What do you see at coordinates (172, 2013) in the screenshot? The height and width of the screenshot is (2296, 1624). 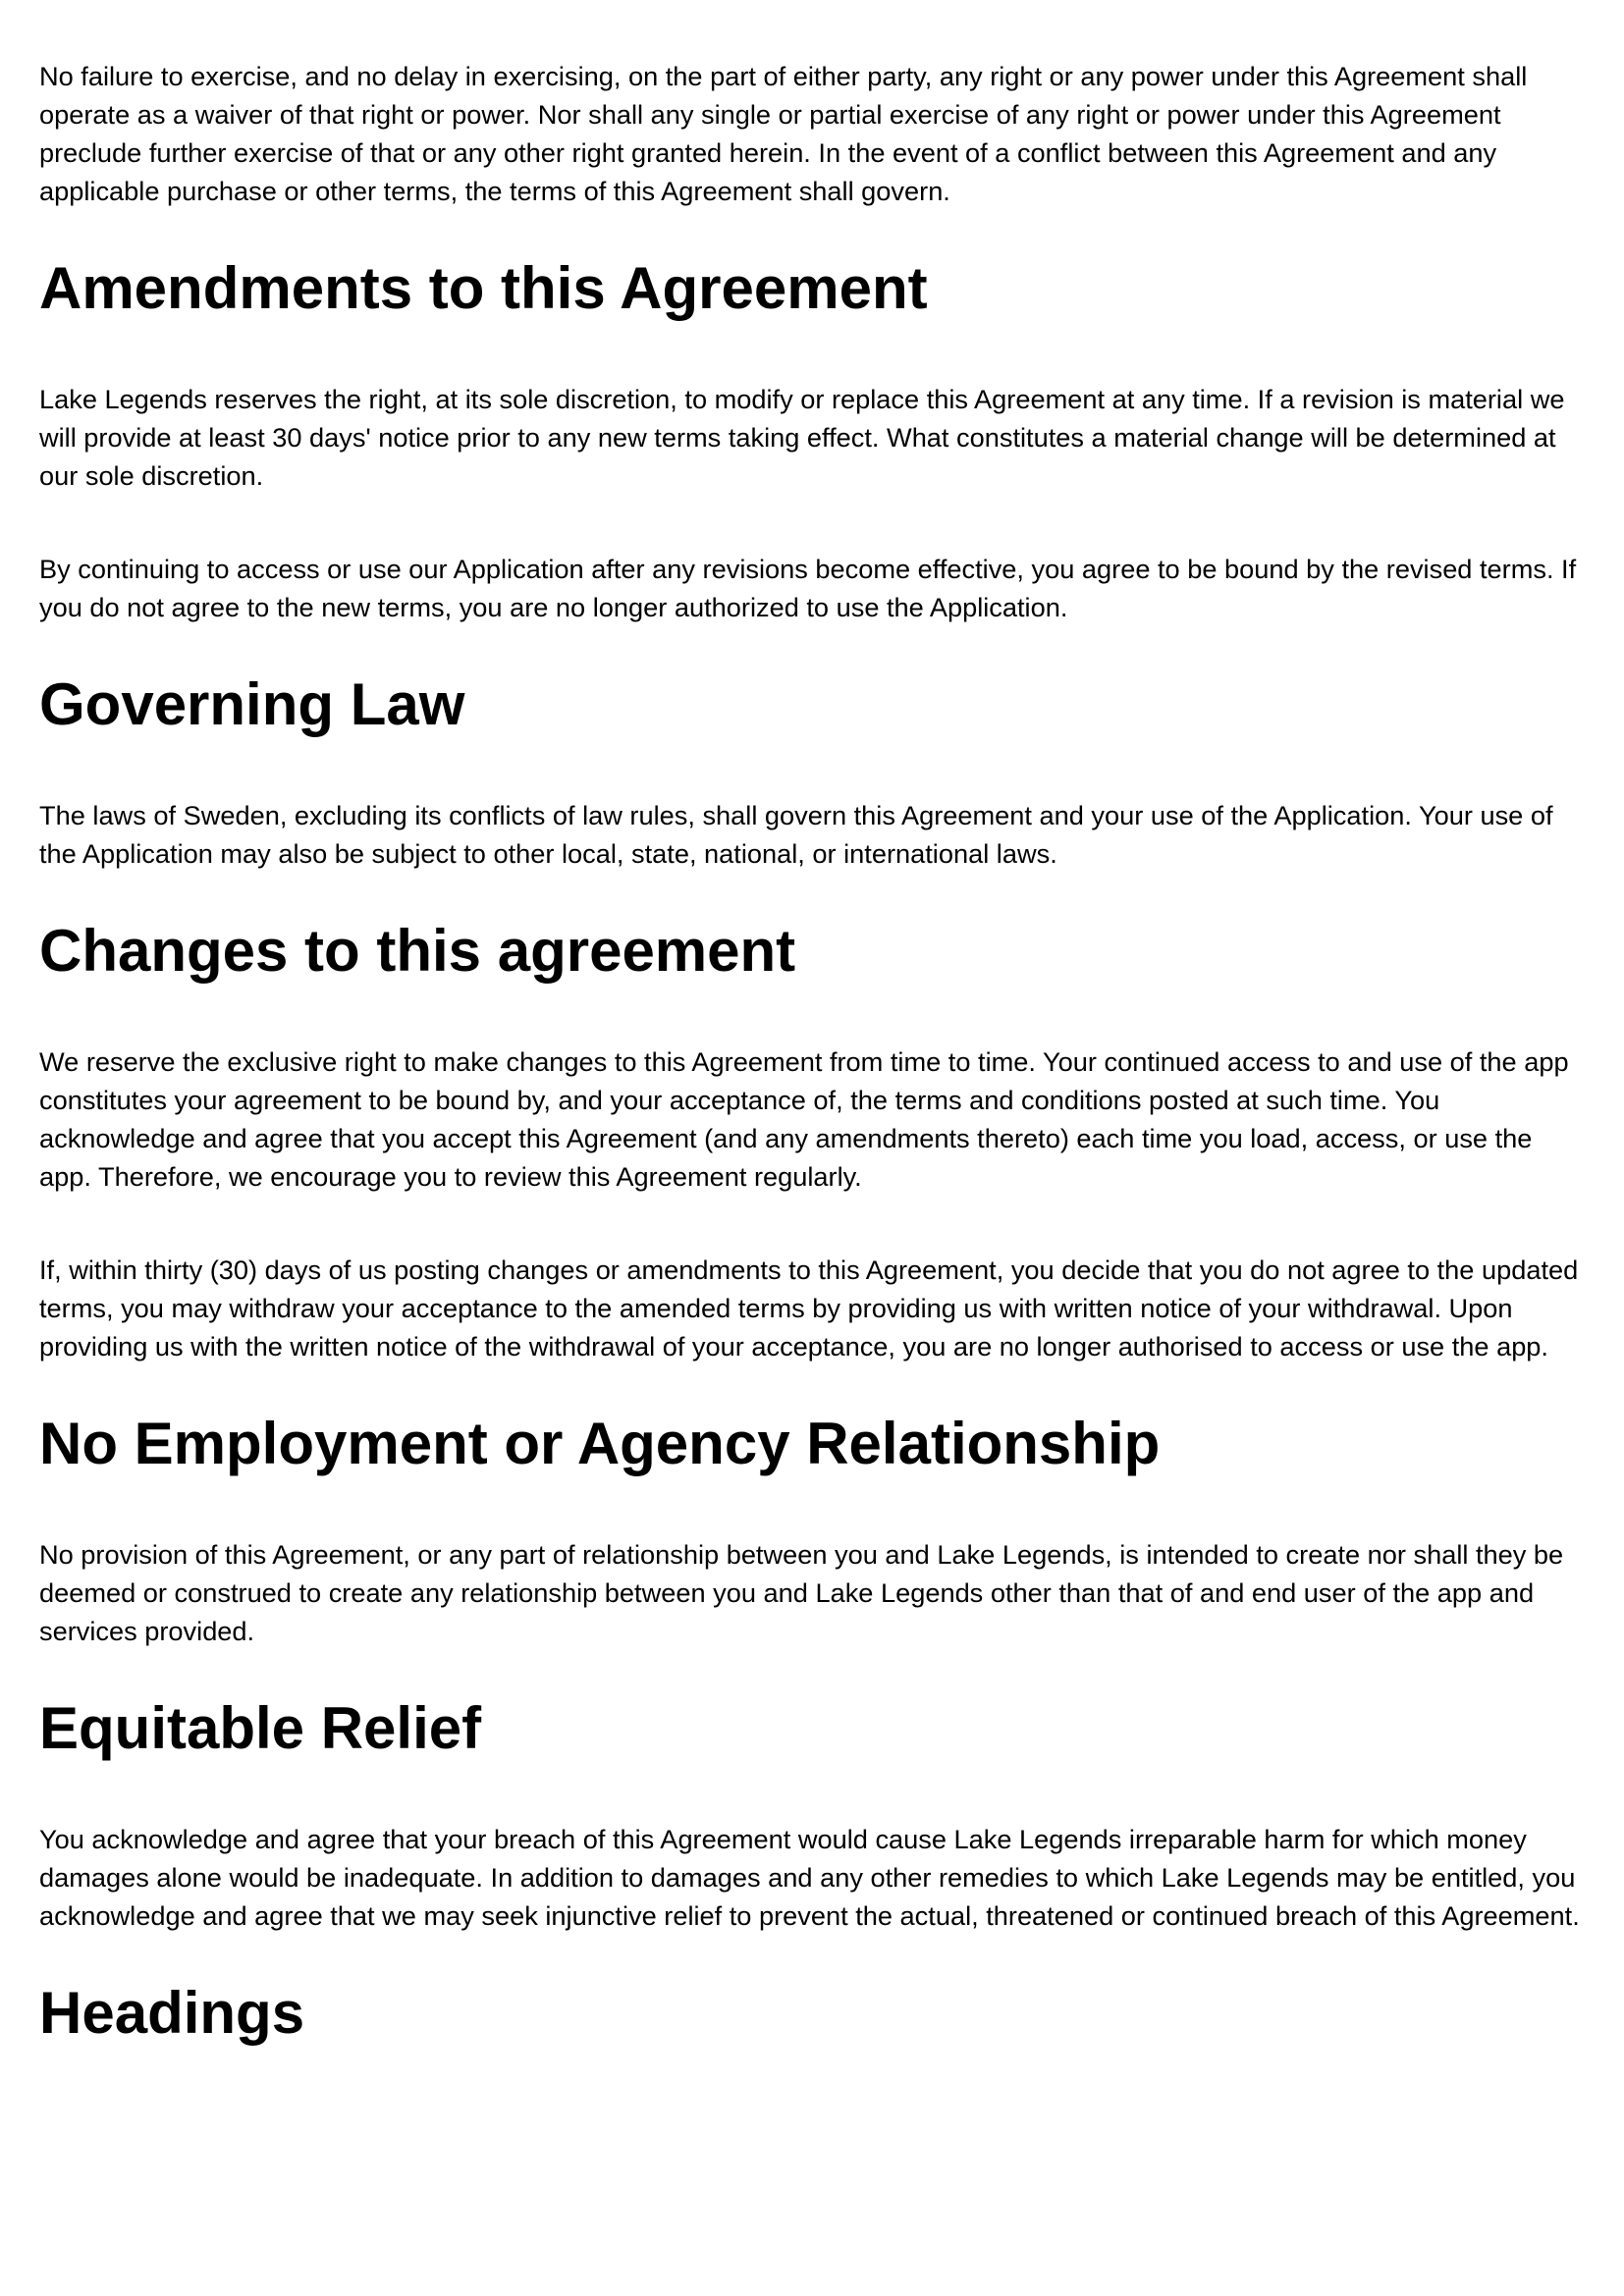 I see `heading-headings: Headings` at bounding box center [172, 2013].